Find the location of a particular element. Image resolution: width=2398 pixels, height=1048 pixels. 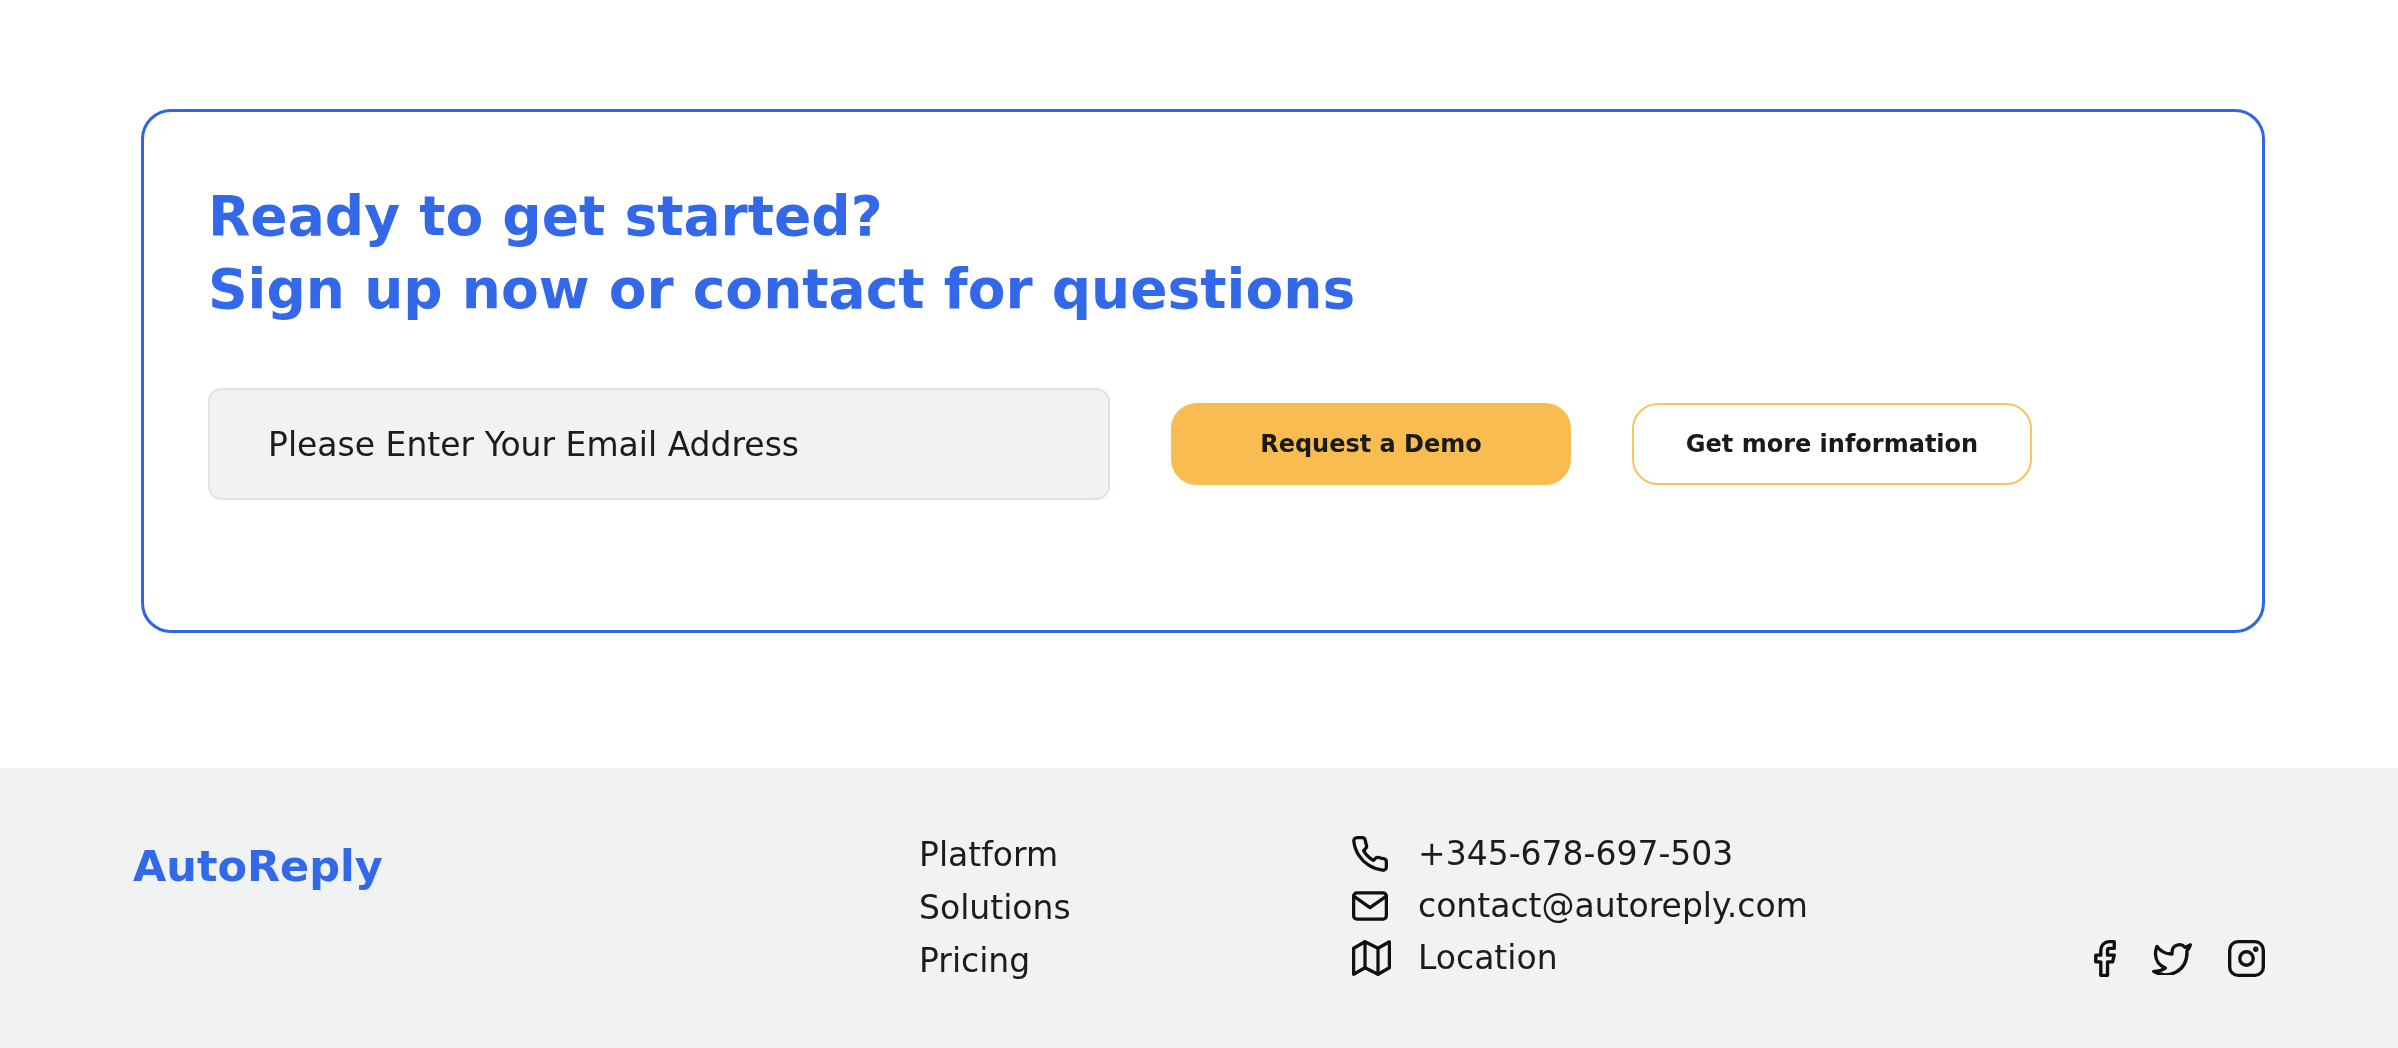

facebook-icon is located at coordinates (2105, 958).